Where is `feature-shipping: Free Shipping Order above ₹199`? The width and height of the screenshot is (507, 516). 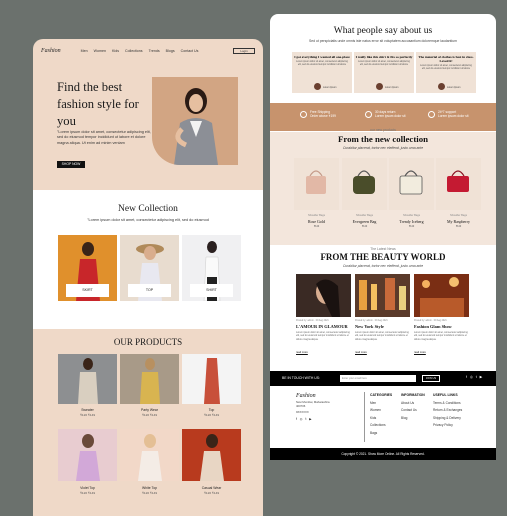 feature-shipping: Free Shipping Order above ₹199 is located at coordinates (323, 114).